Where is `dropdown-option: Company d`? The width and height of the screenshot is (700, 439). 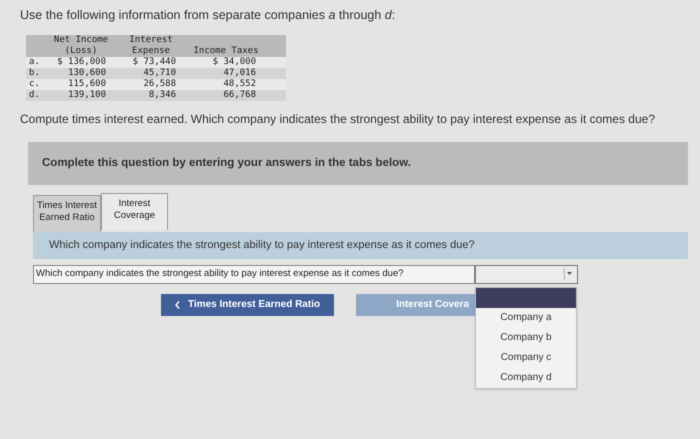
dropdown-option: Company d is located at coordinates (526, 378).